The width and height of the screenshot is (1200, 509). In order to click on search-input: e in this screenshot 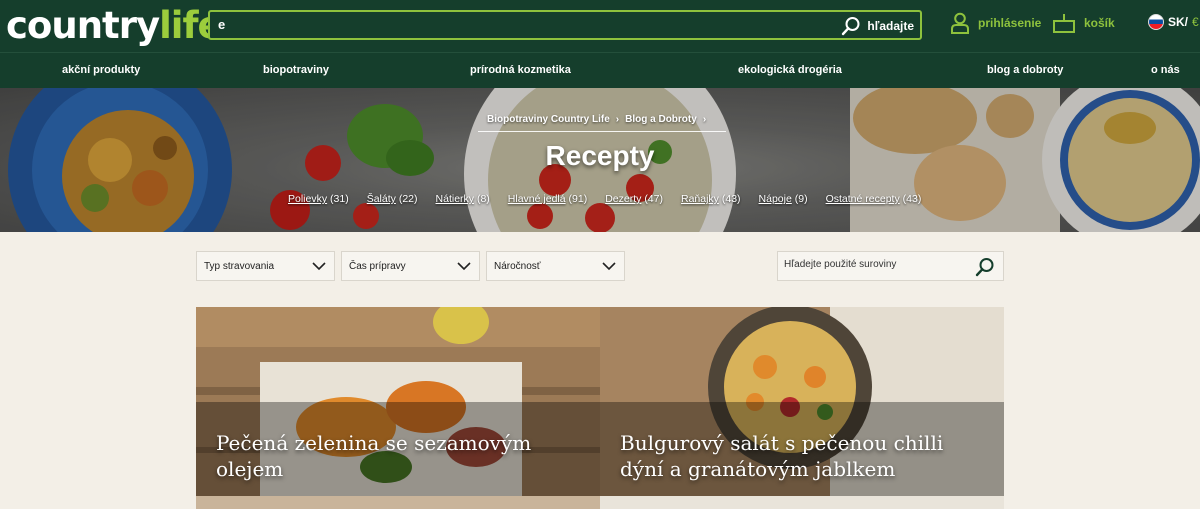, I will do `click(221, 24)`.